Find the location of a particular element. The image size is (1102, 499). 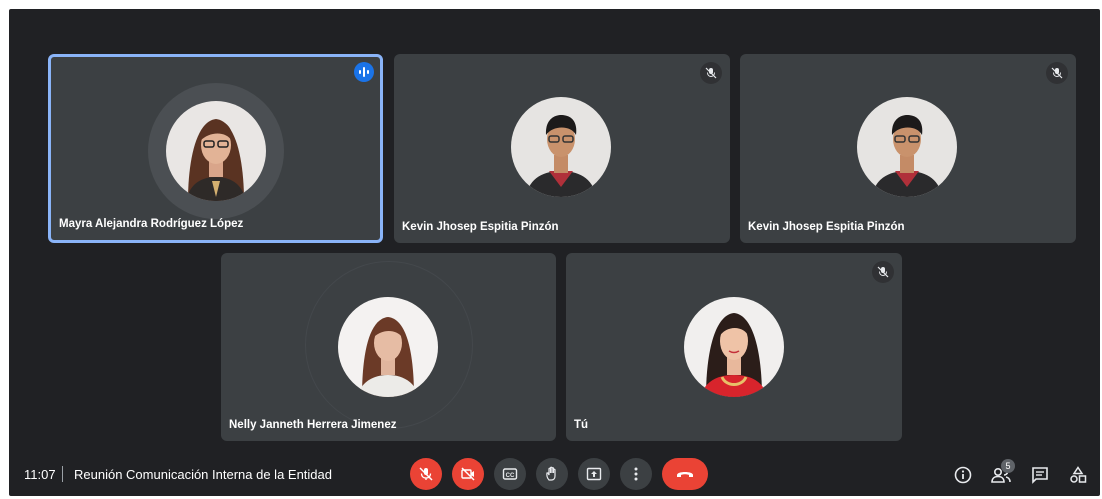

activities-button is located at coordinates (1078, 475).